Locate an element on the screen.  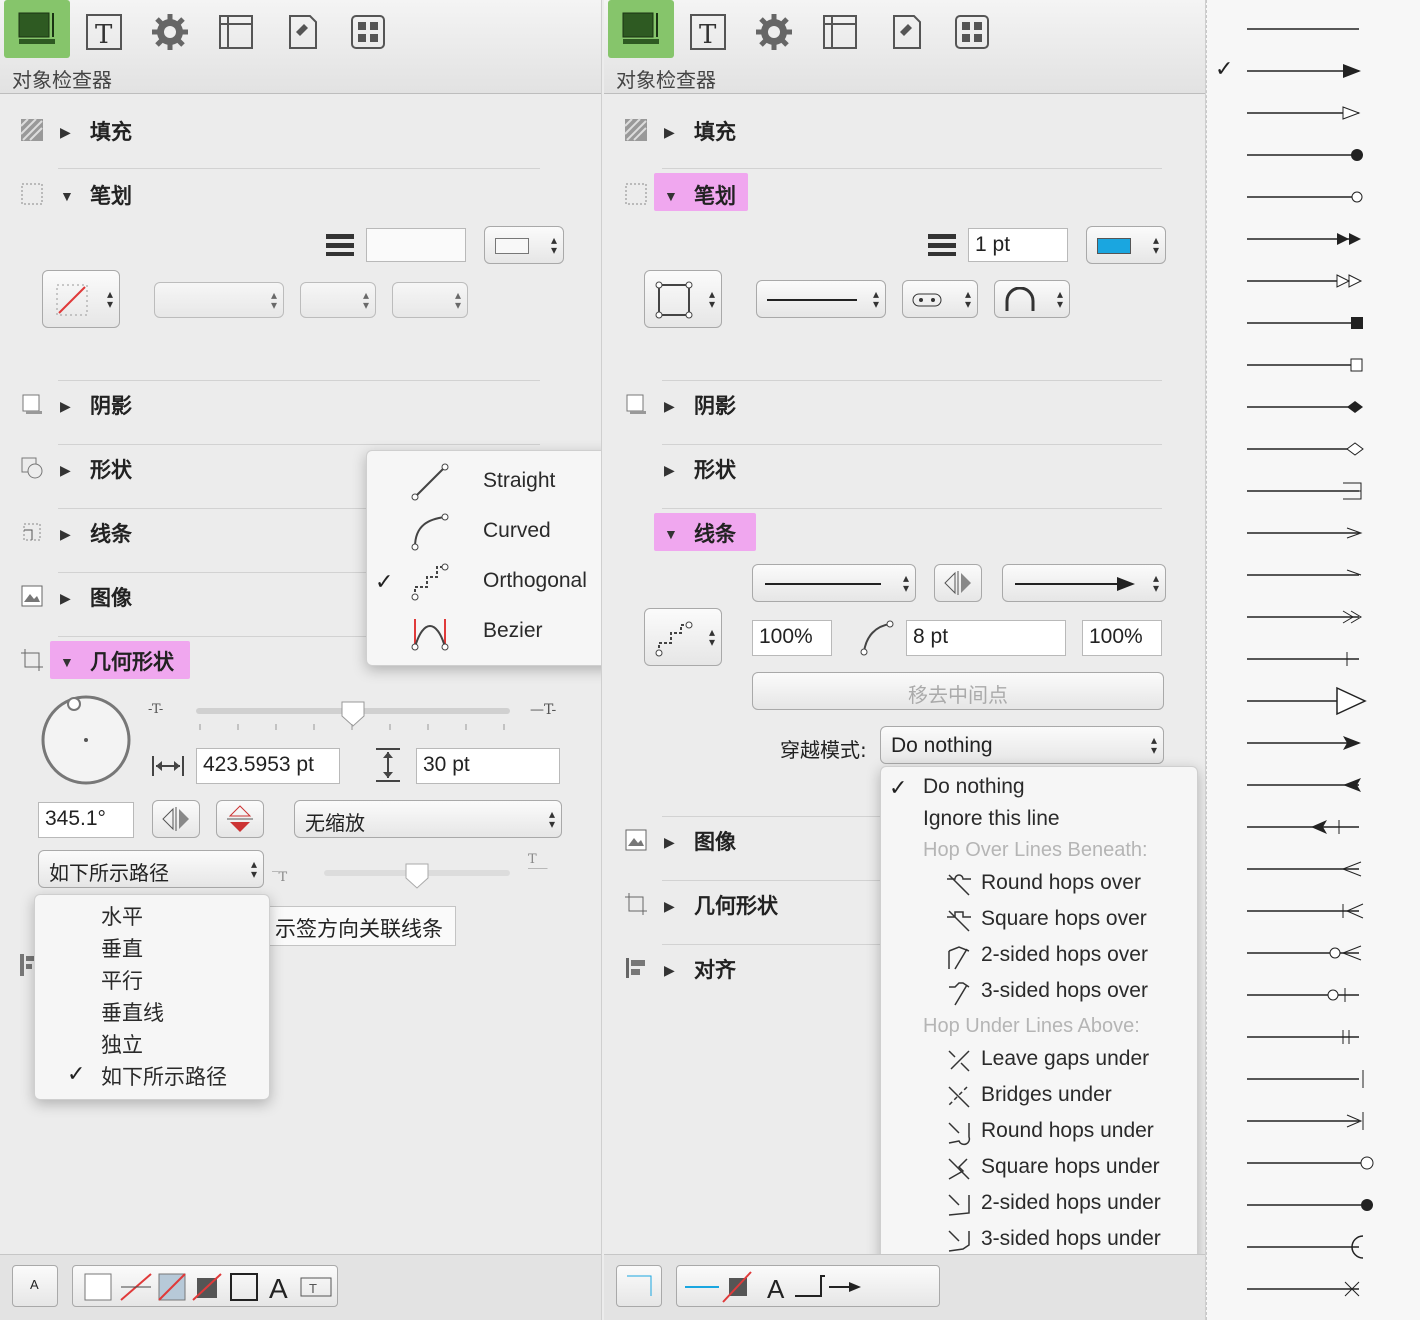
end-scale-field: 100% is located at coordinates (1122, 638).